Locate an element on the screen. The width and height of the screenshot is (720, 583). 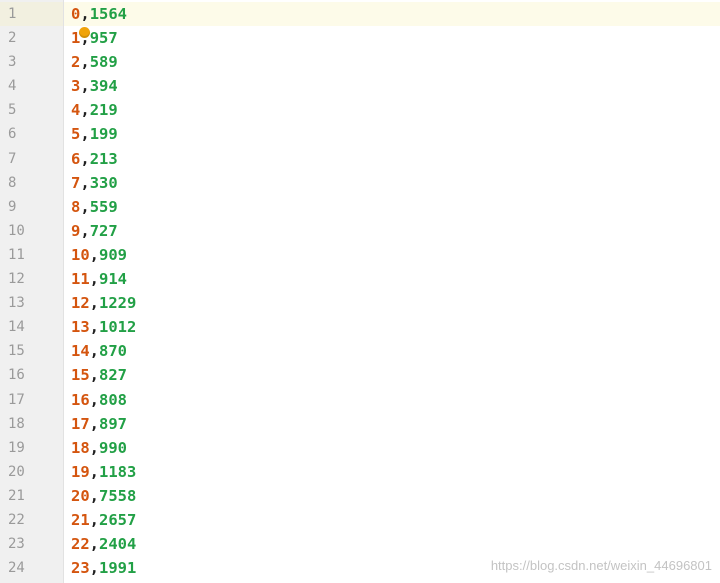
editor-line: 21 20,7558 is located at coordinates (360, 496).